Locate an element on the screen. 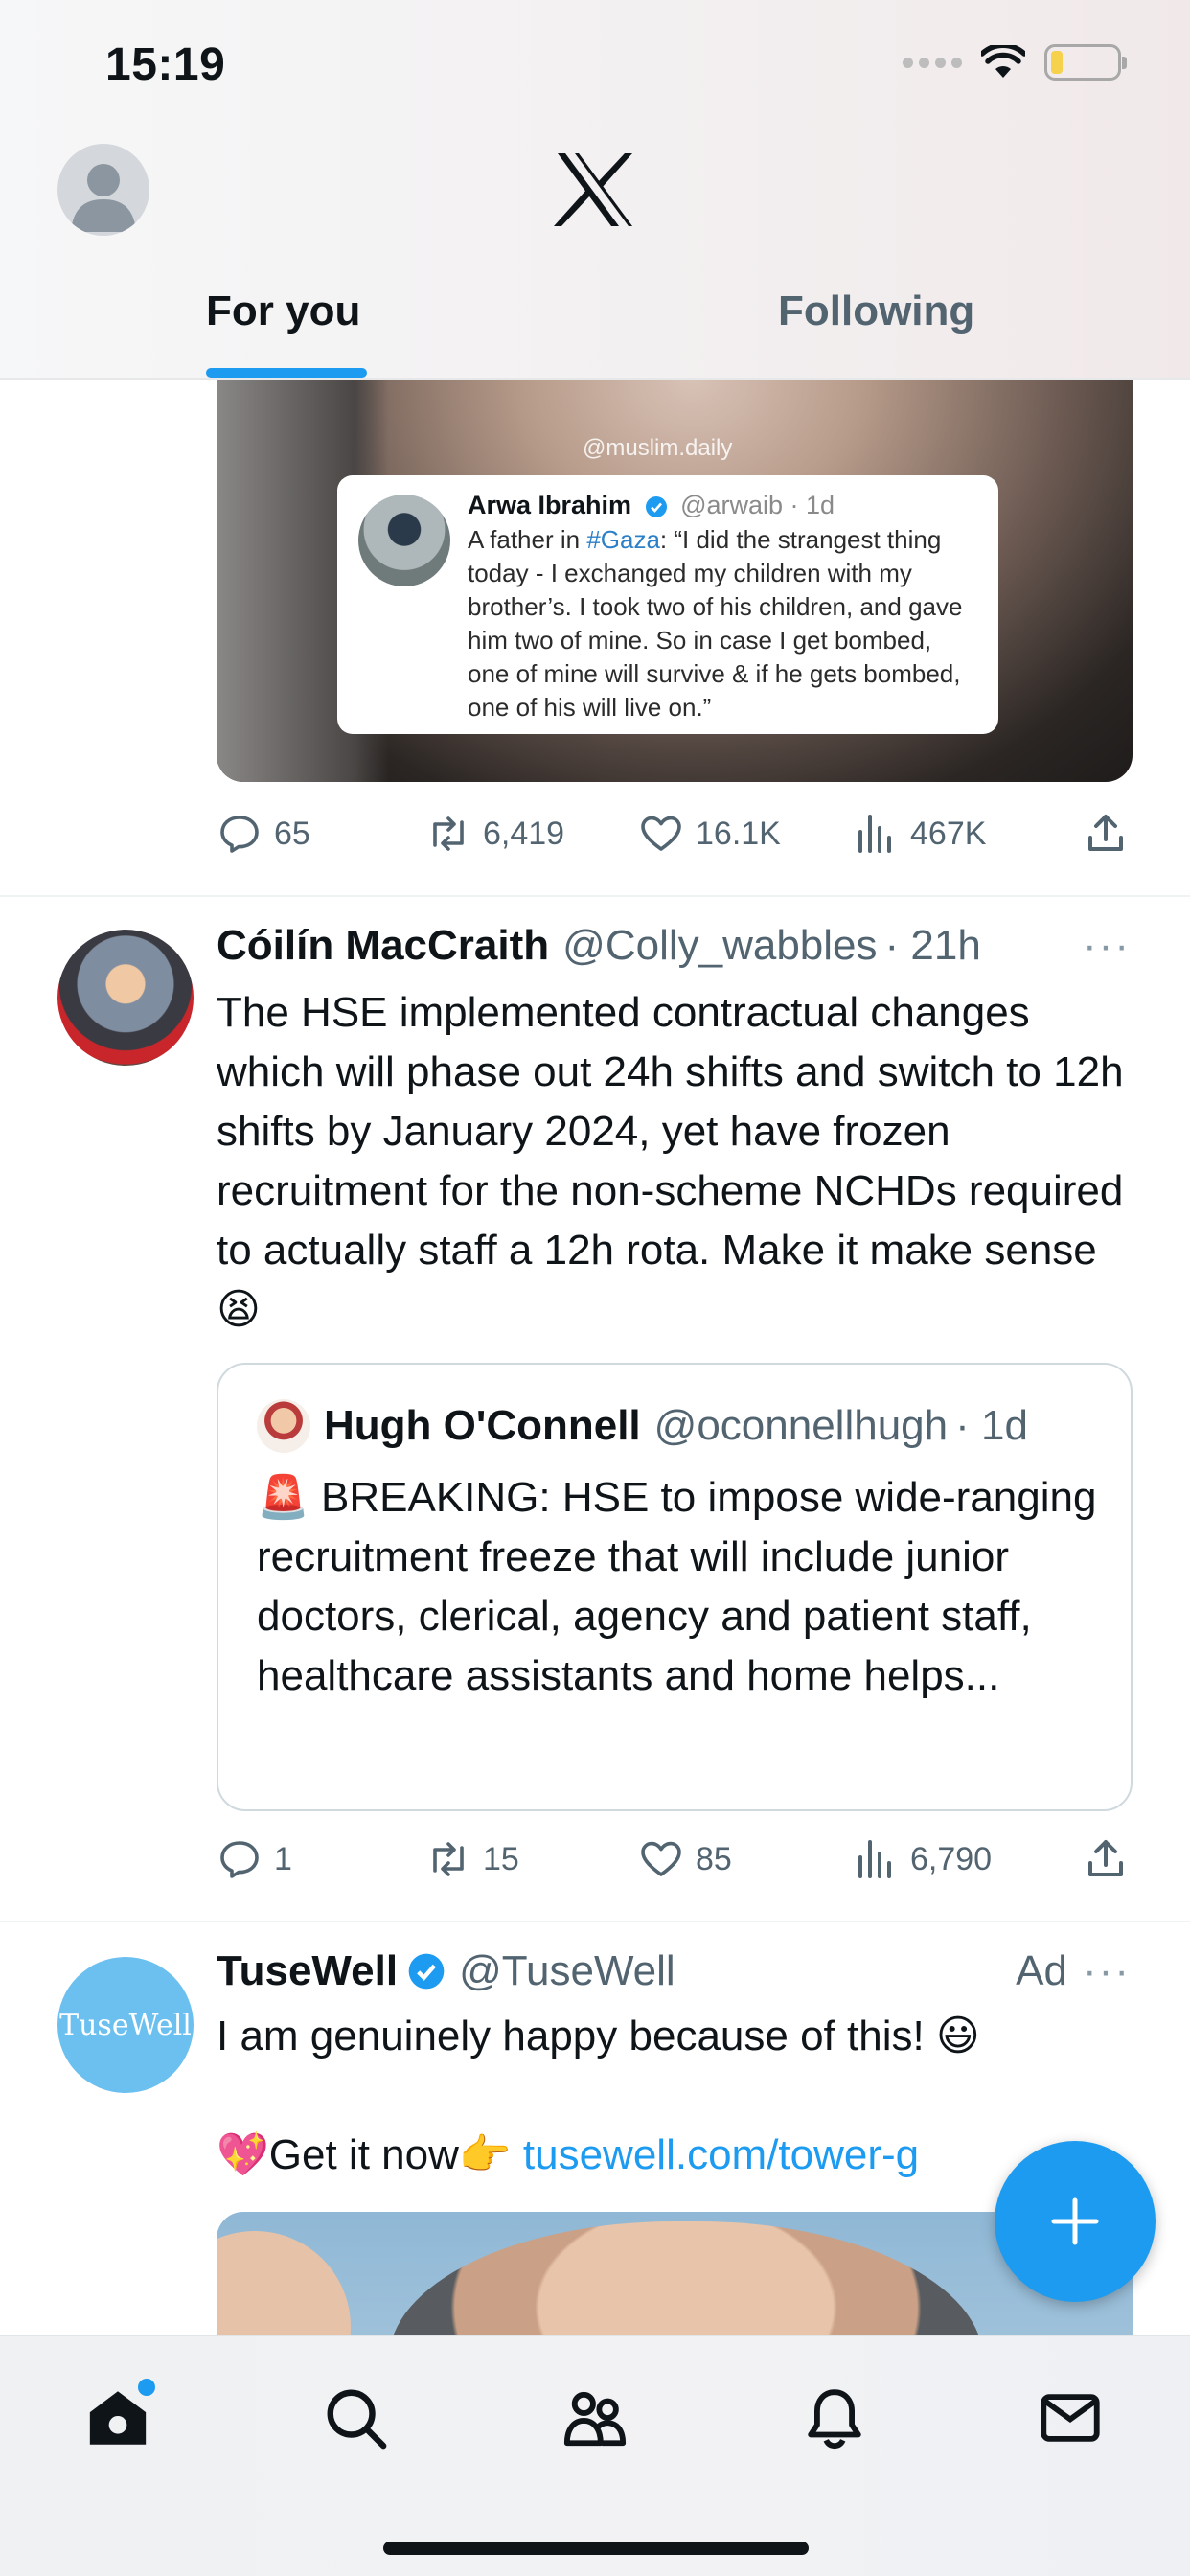 This screenshot has width=1190, height=2576. author-avatar is located at coordinates (125, 998).